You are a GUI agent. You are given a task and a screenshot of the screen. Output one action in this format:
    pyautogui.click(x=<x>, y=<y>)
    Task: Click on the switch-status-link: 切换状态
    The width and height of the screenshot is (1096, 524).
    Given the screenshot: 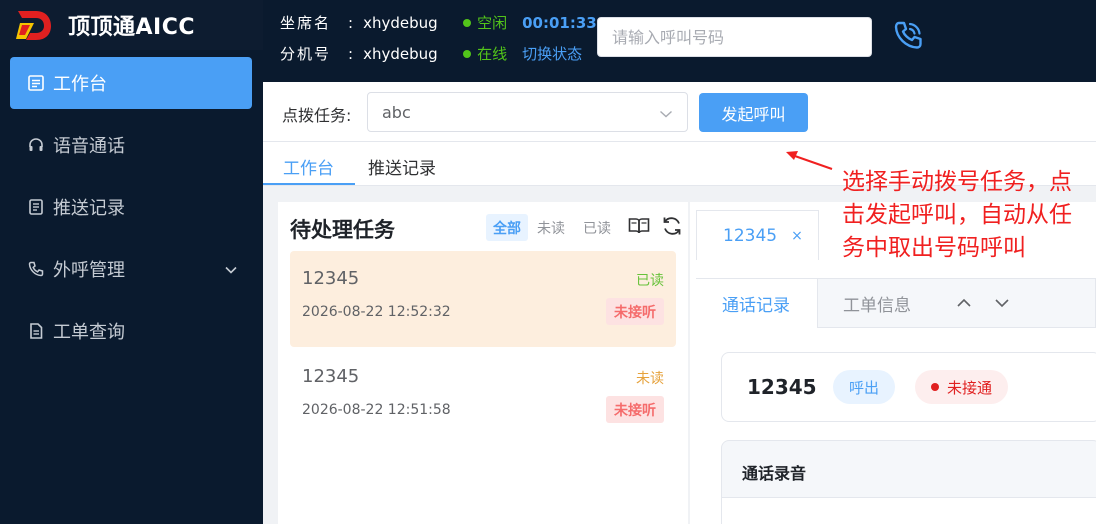 What is the action you would take?
    pyautogui.click(x=552, y=53)
    